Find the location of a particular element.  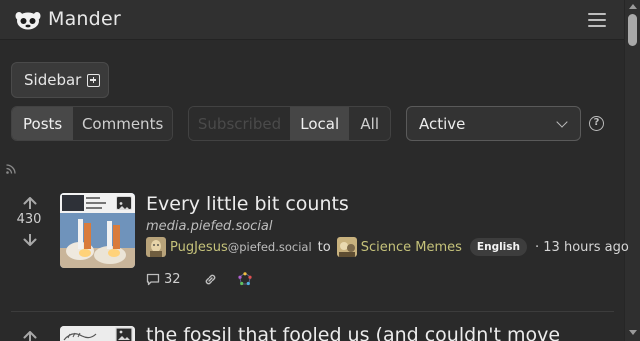

post-time: · 13 hours ago is located at coordinates (582, 247).